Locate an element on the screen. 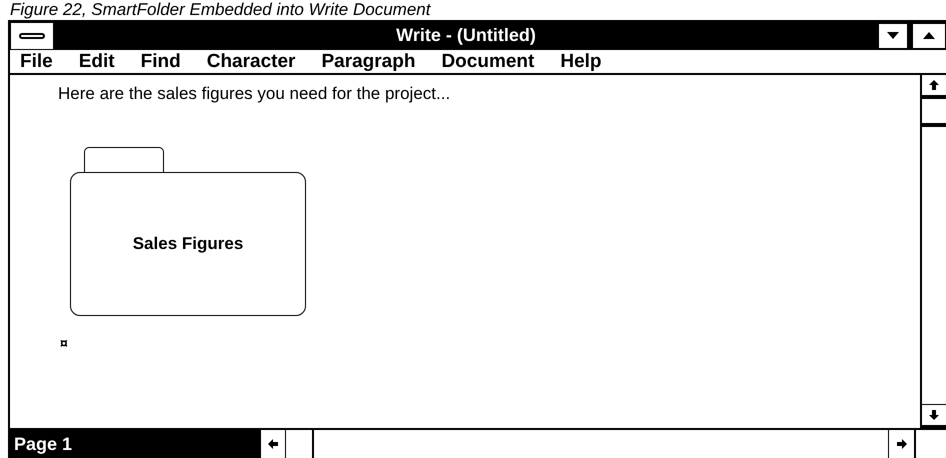 The height and width of the screenshot is (458, 946). down-arrow-icon is located at coordinates (934, 415).